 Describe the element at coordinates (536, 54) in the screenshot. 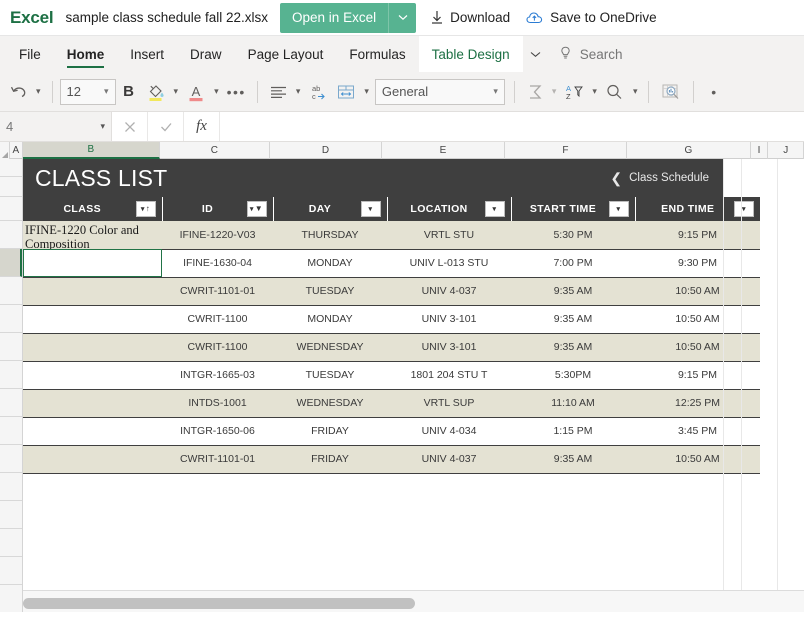

I see `ribbon-overflow-chevron-down-icon` at that location.